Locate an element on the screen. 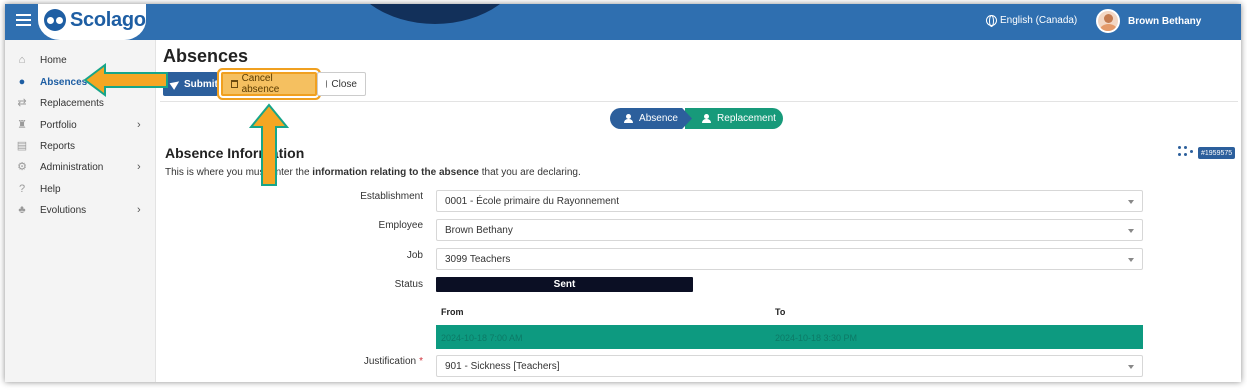 Image resolution: width=1247 pixels, height=390 pixels. desc-suffix: that you are declaring. is located at coordinates (530, 172).